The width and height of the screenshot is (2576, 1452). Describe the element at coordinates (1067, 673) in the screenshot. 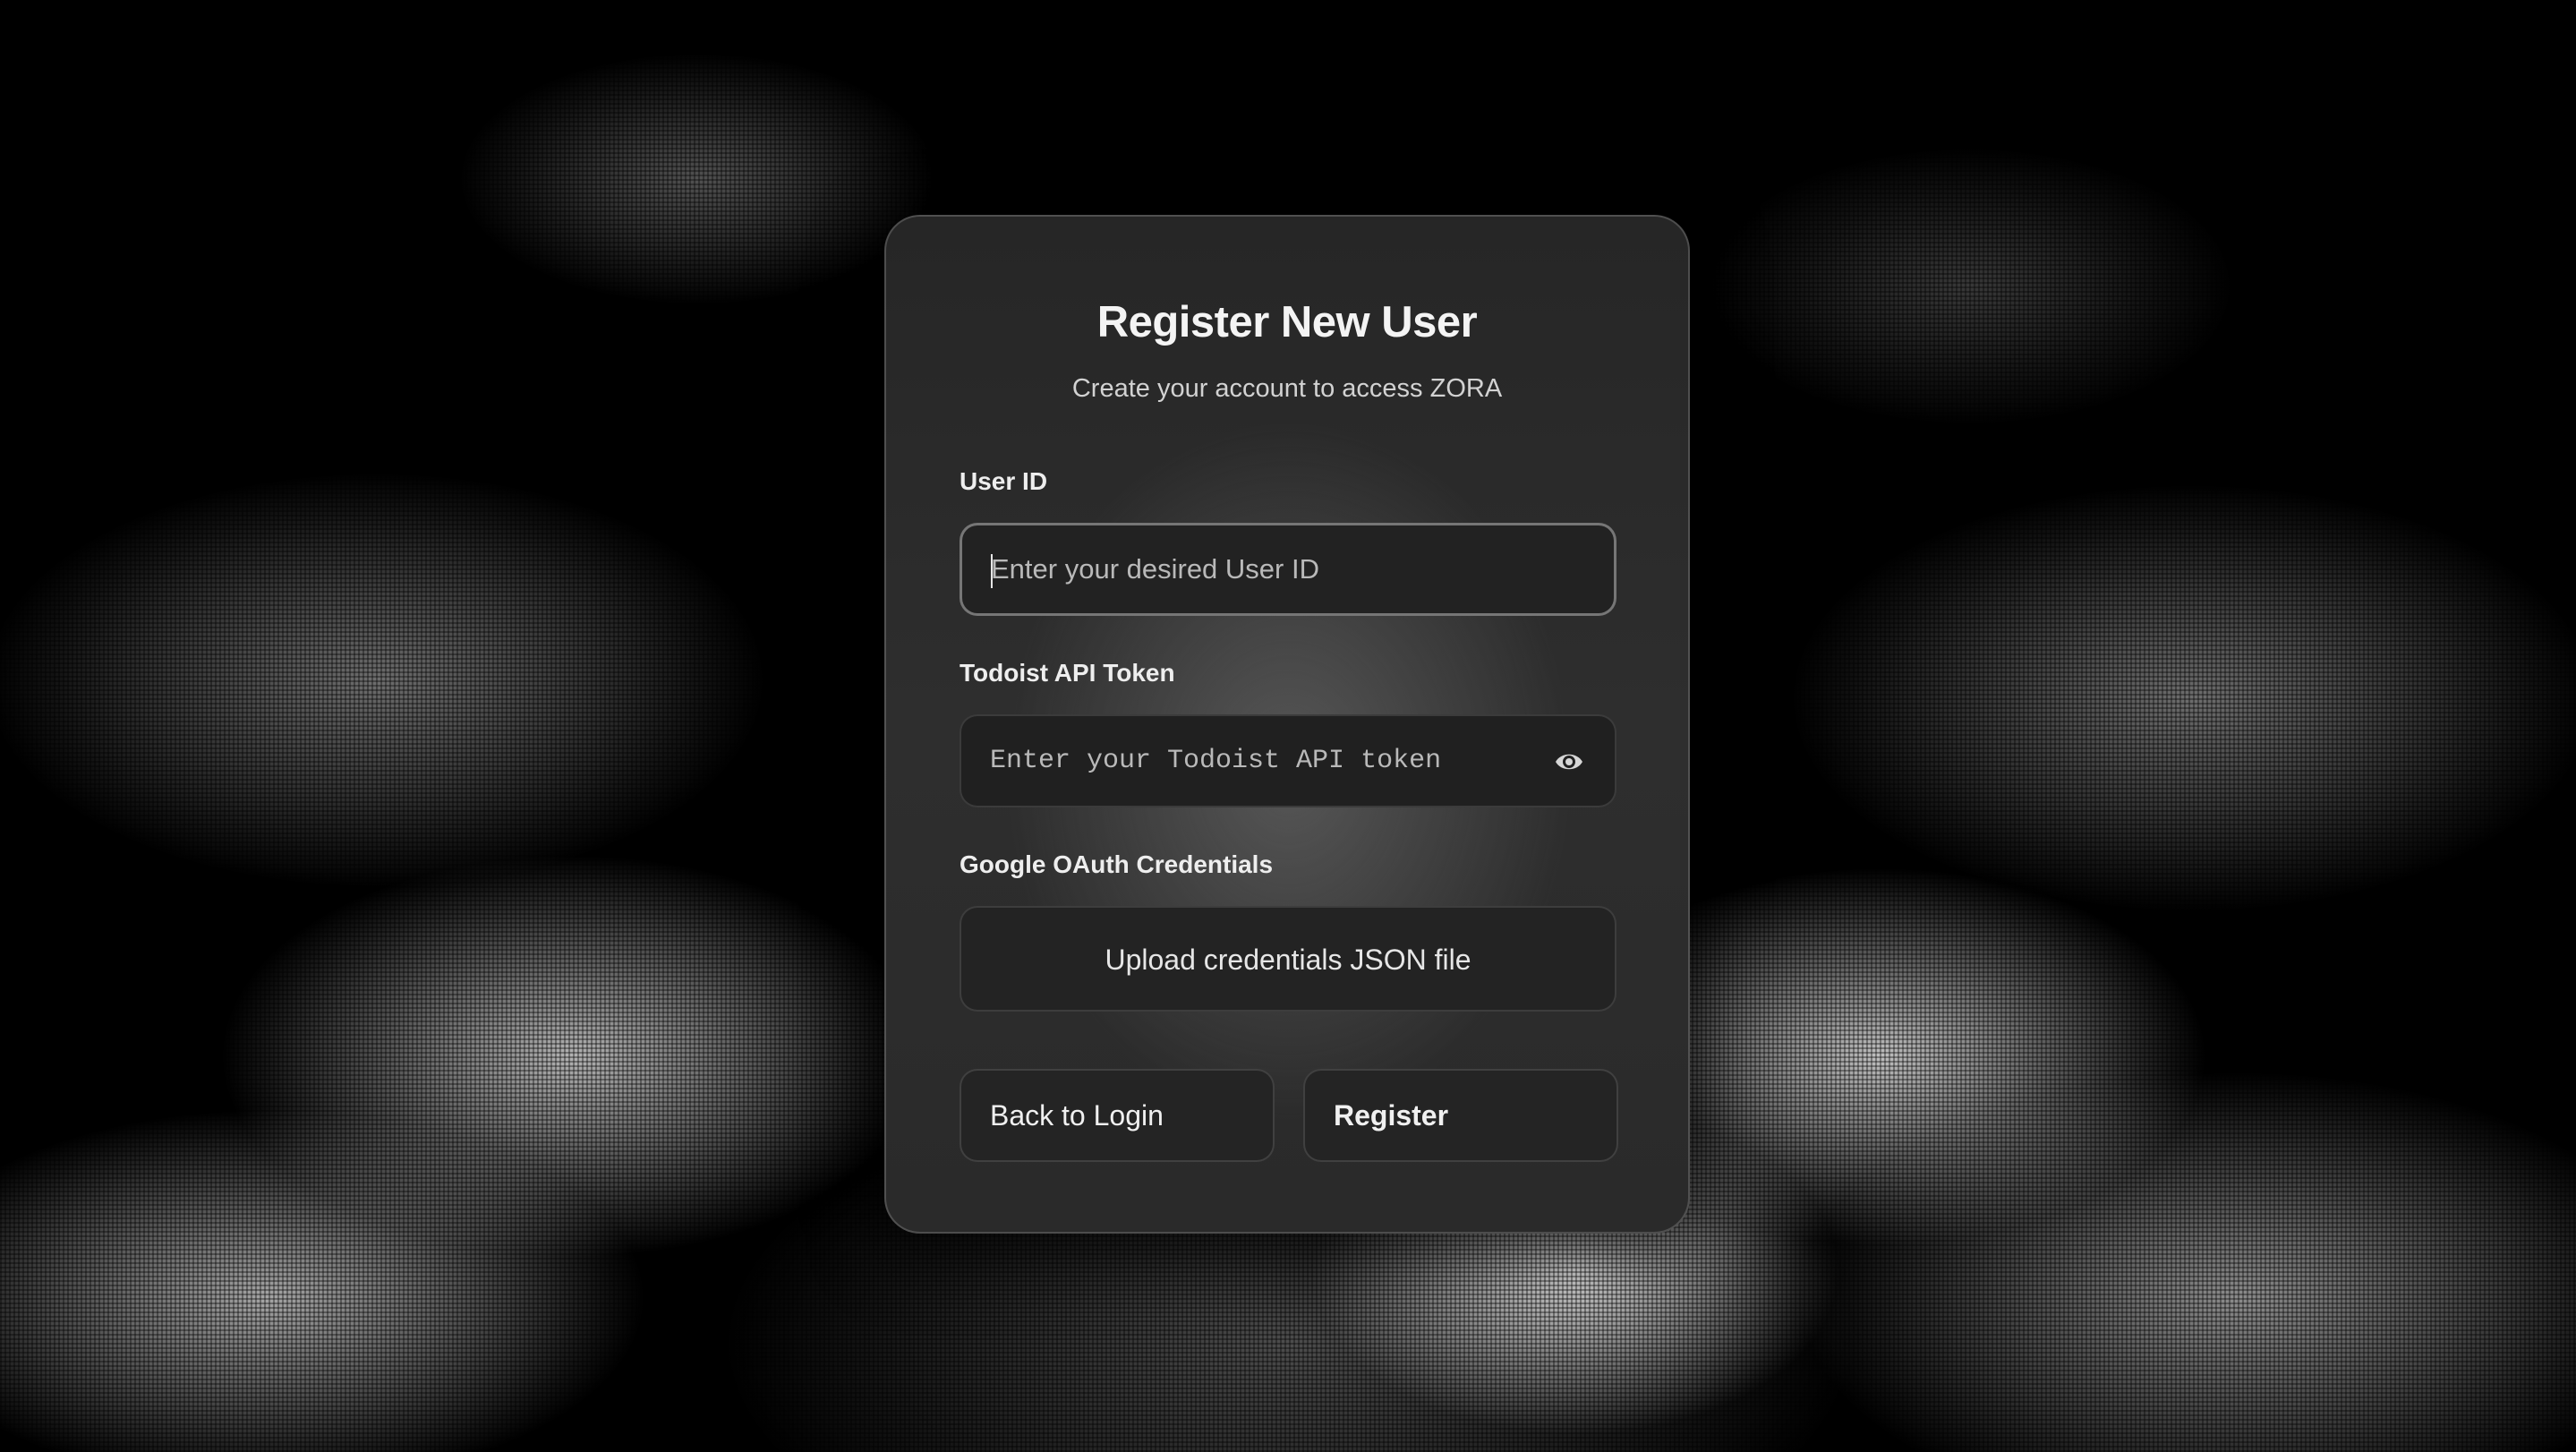

I see `todoist-token-label: Todoist API Token` at that location.